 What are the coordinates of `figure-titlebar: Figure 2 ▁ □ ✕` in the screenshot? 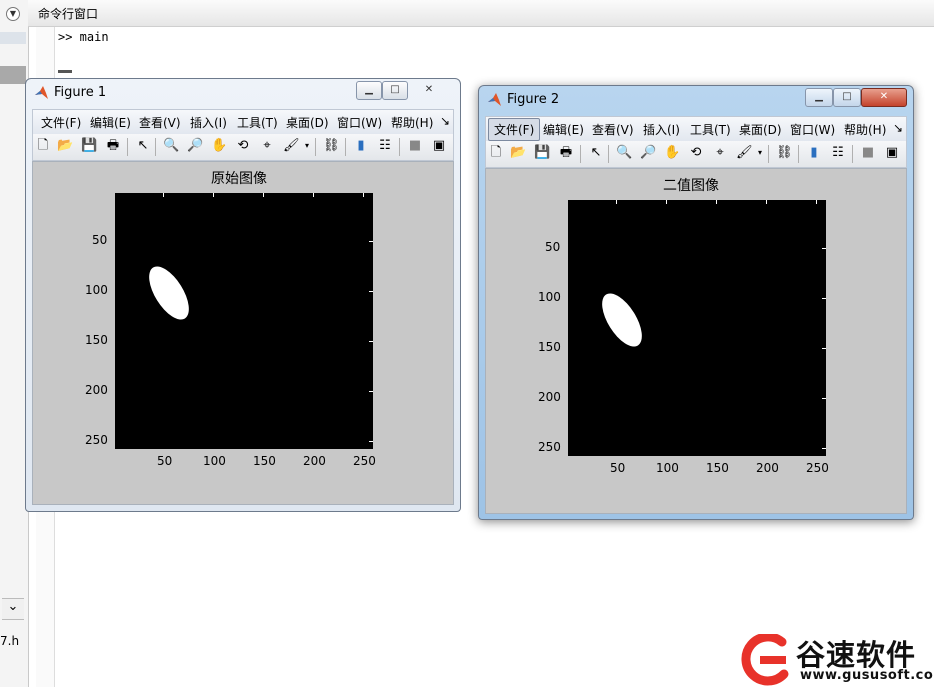 It's located at (696, 99).